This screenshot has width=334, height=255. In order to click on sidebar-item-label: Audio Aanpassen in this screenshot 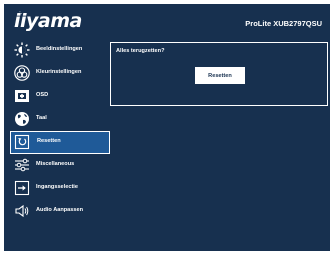, I will do `click(60, 210)`.